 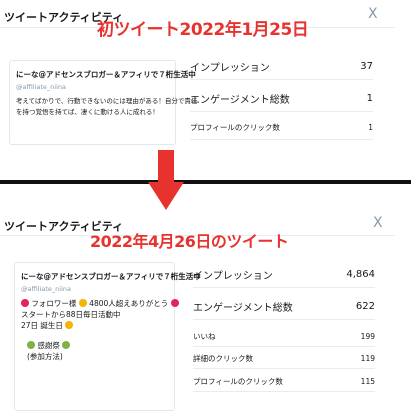 I want to click on top-metric-impressions: インプレッション 37, so click(x=281, y=67).